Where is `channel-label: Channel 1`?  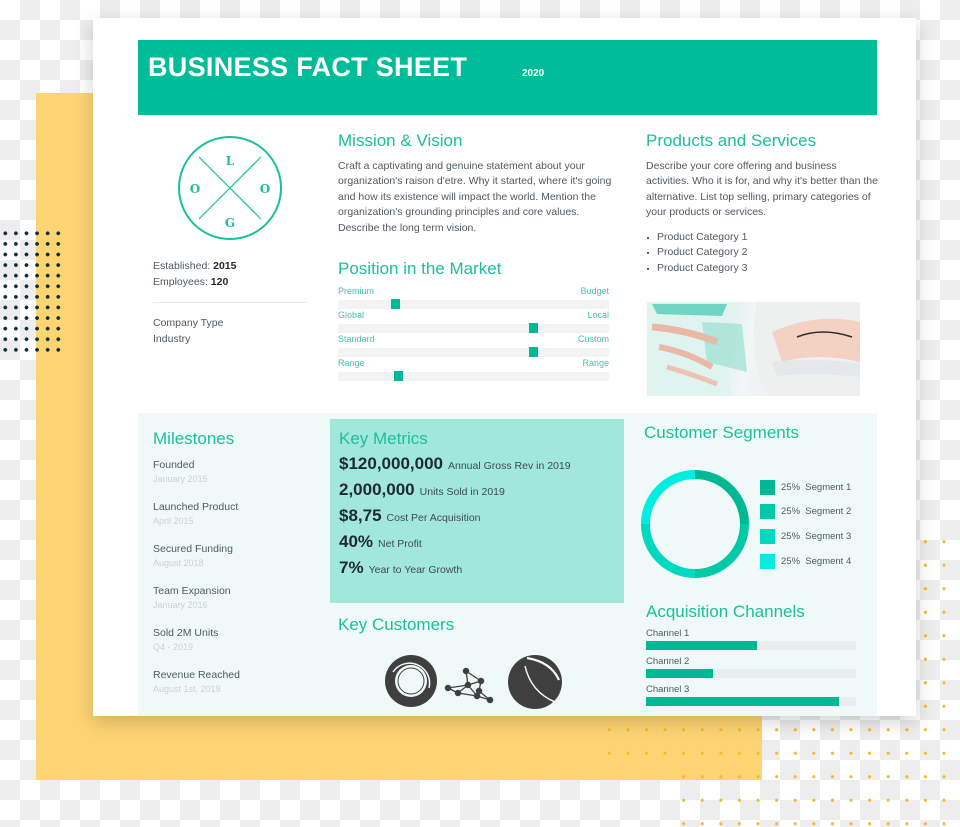
channel-label: Channel 1 is located at coordinates (668, 633).